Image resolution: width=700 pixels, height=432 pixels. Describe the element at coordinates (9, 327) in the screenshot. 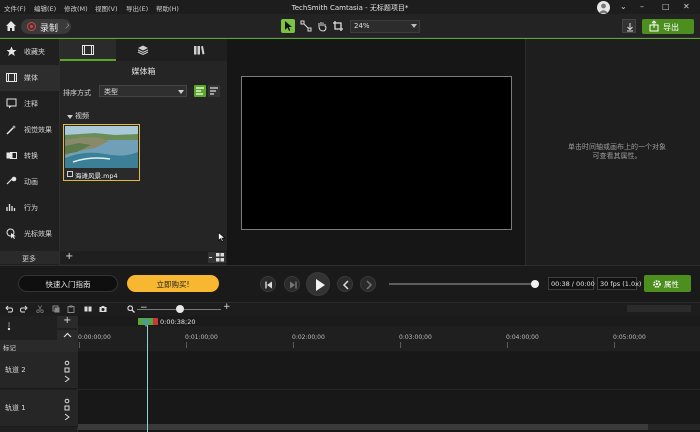

I see `timeline-lock-icon` at that location.